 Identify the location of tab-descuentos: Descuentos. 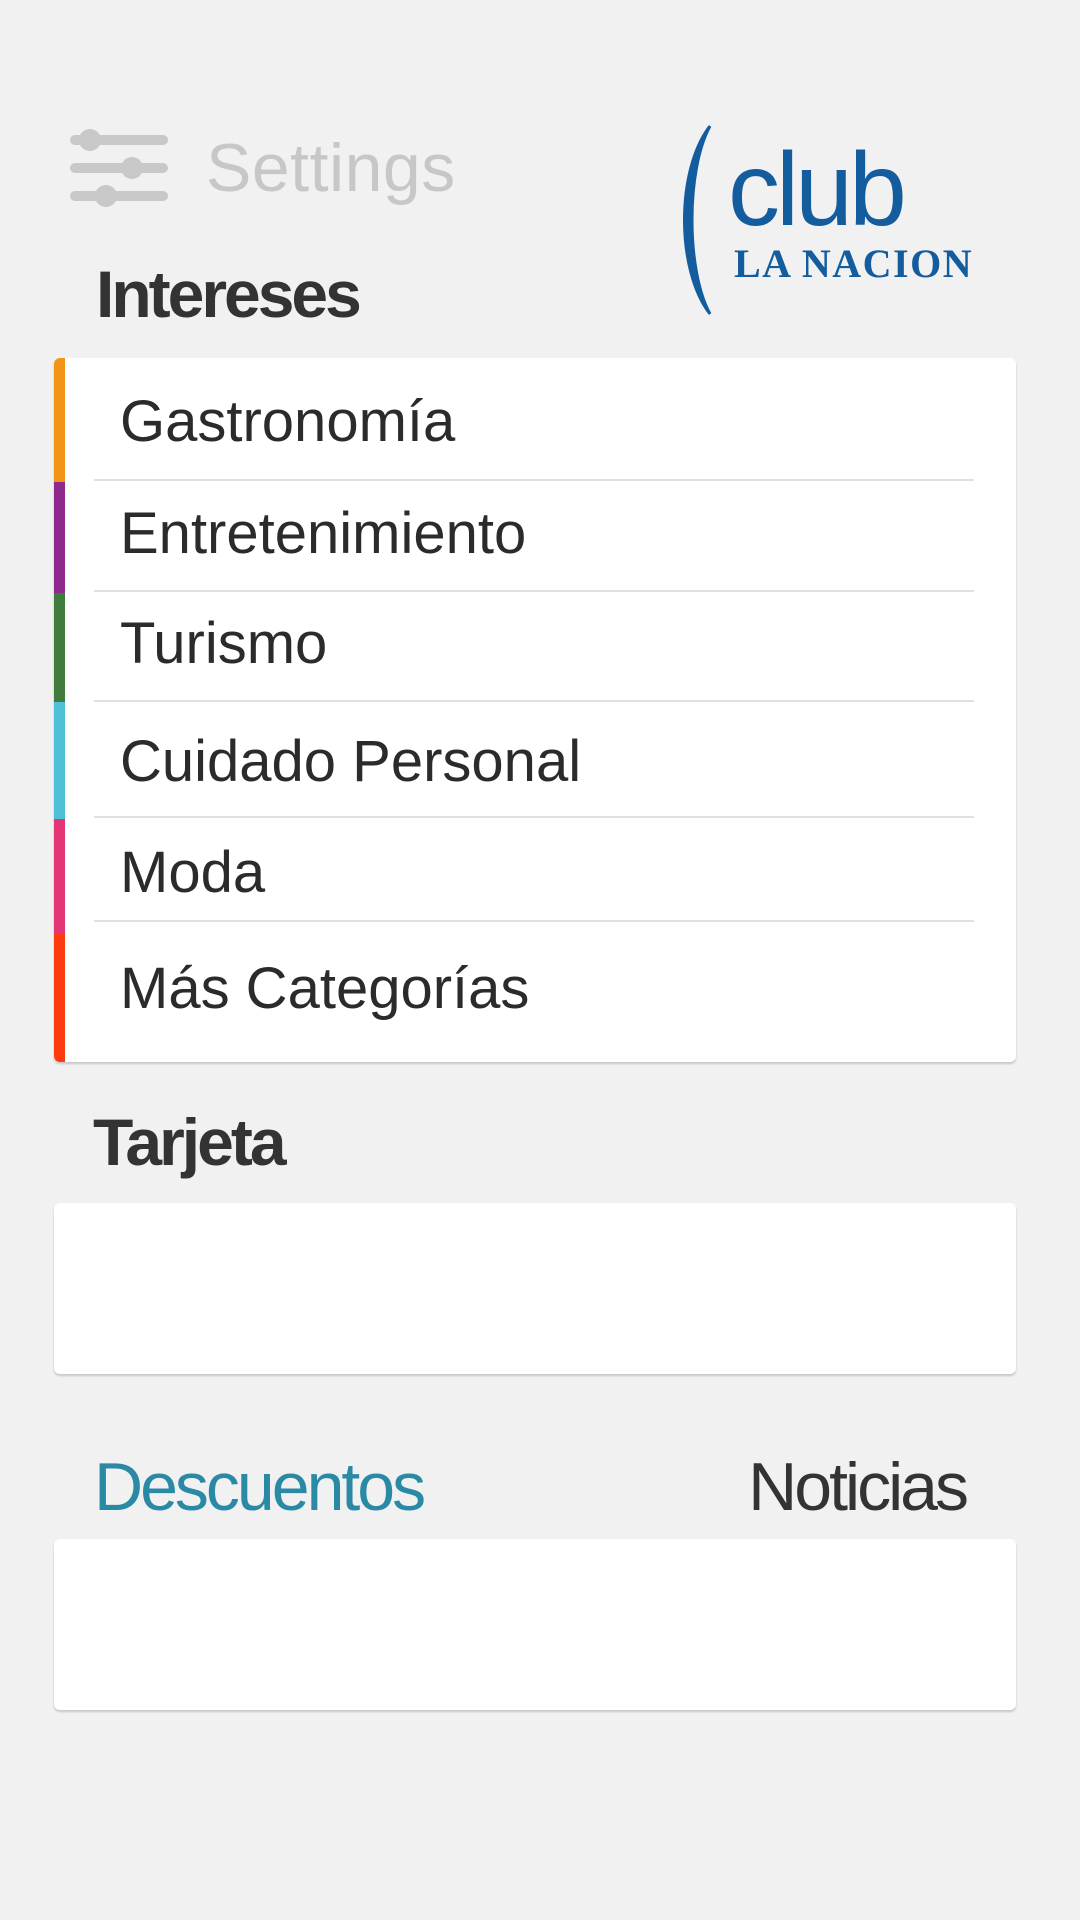
(260, 1487).